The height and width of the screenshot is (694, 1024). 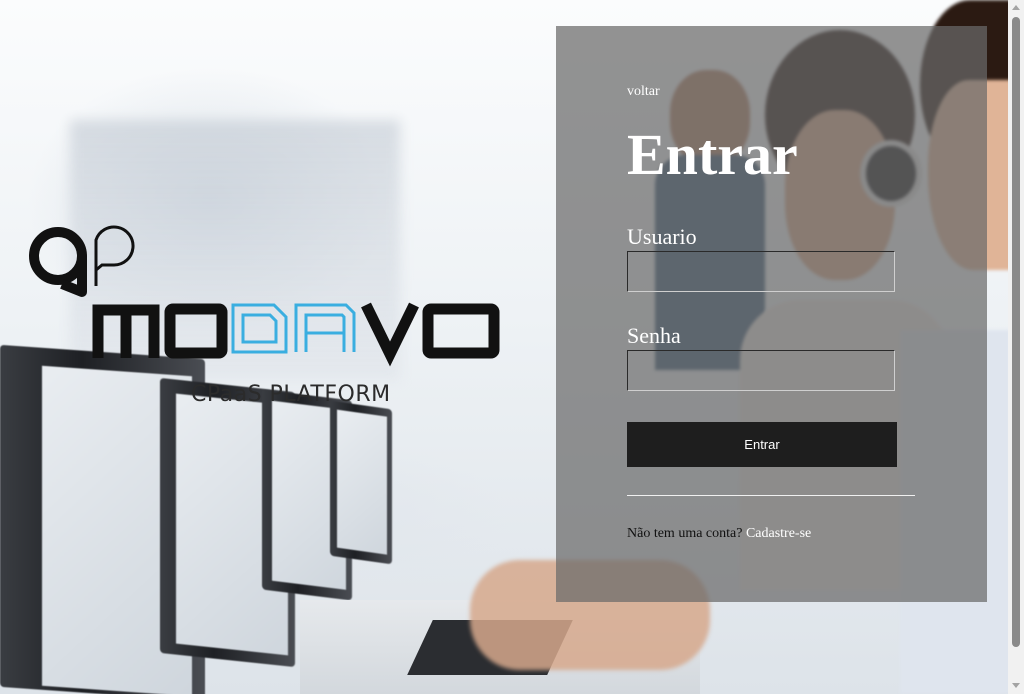 What do you see at coordinates (291, 394) in the screenshot?
I see `logo-tagline: CPaaS PLATFORM` at bounding box center [291, 394].